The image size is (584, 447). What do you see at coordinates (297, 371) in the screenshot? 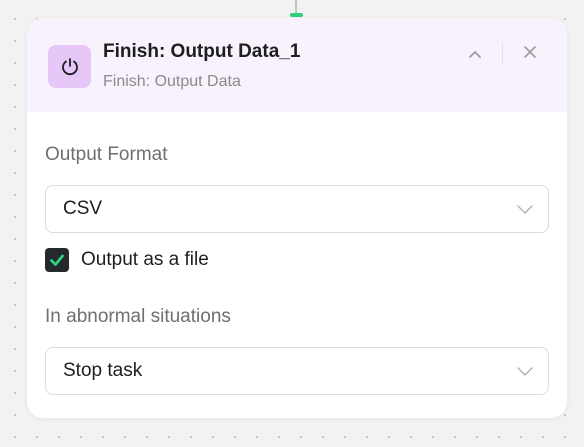
I see `abnormal-situations-select: Stop task` at bounding box center [297, 371].